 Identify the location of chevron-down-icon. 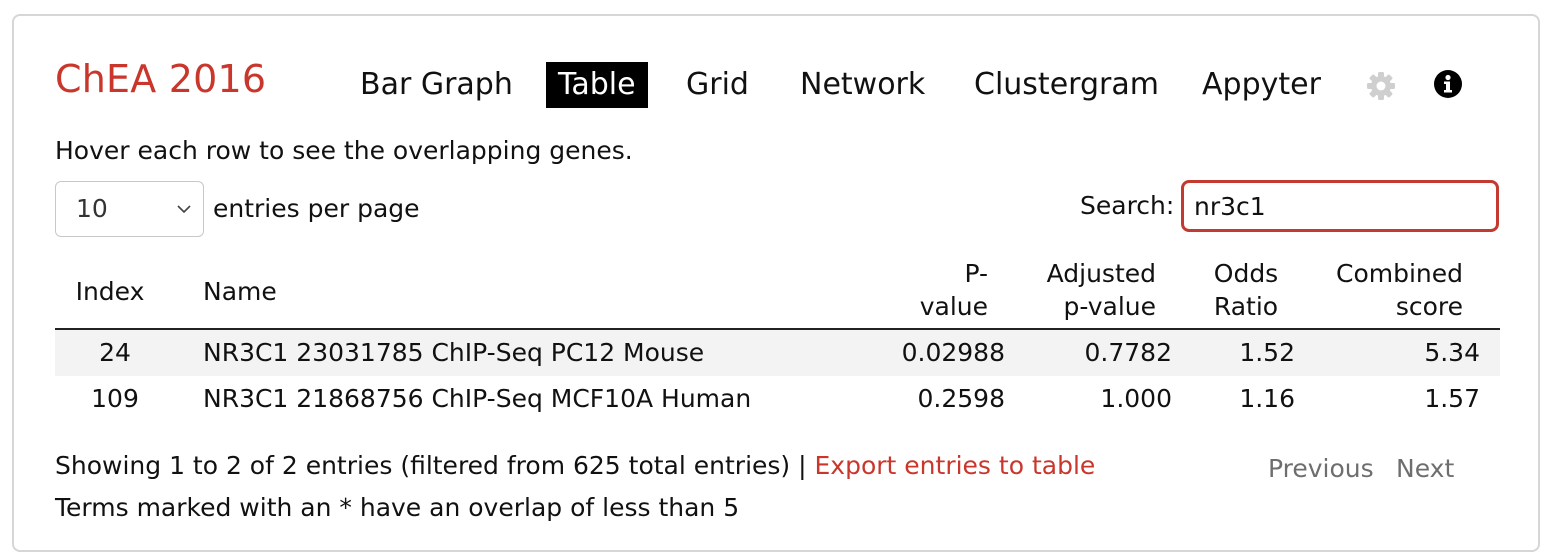
(184, 209).